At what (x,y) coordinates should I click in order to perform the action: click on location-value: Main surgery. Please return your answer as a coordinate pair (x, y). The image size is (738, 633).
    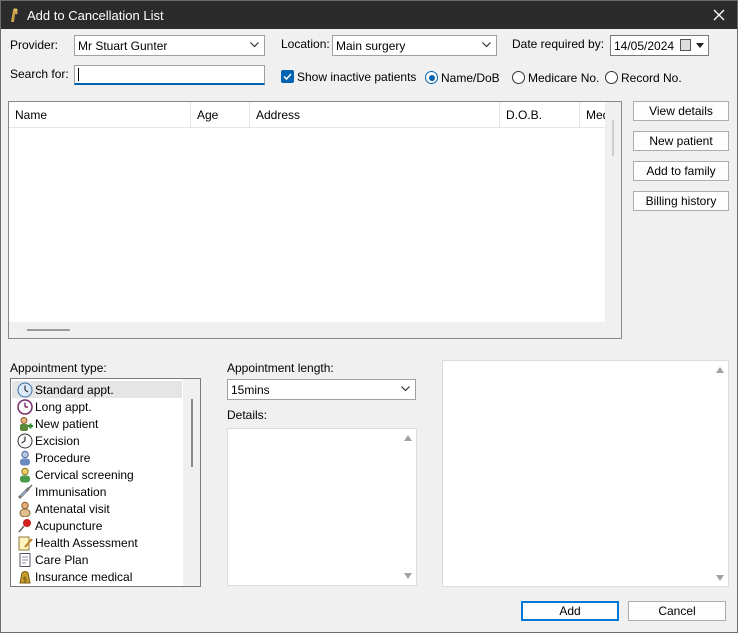
    Looking at the image, I should click on (371, 46).